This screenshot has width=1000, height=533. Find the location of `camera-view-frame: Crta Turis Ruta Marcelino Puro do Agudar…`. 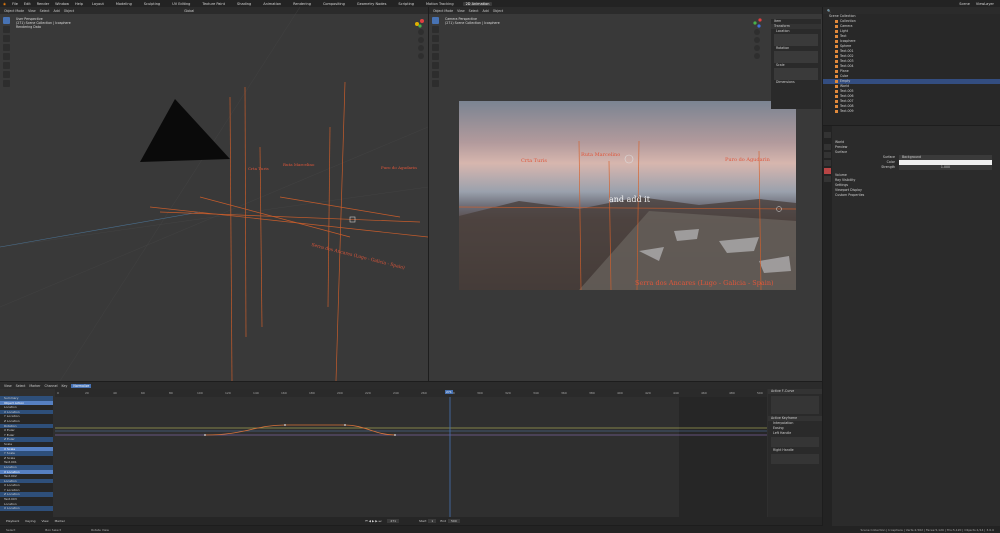

camera-view-frame: Crta Turis Ruta Marcelino Puro do Agudar… is located at coordinates (627, 195).